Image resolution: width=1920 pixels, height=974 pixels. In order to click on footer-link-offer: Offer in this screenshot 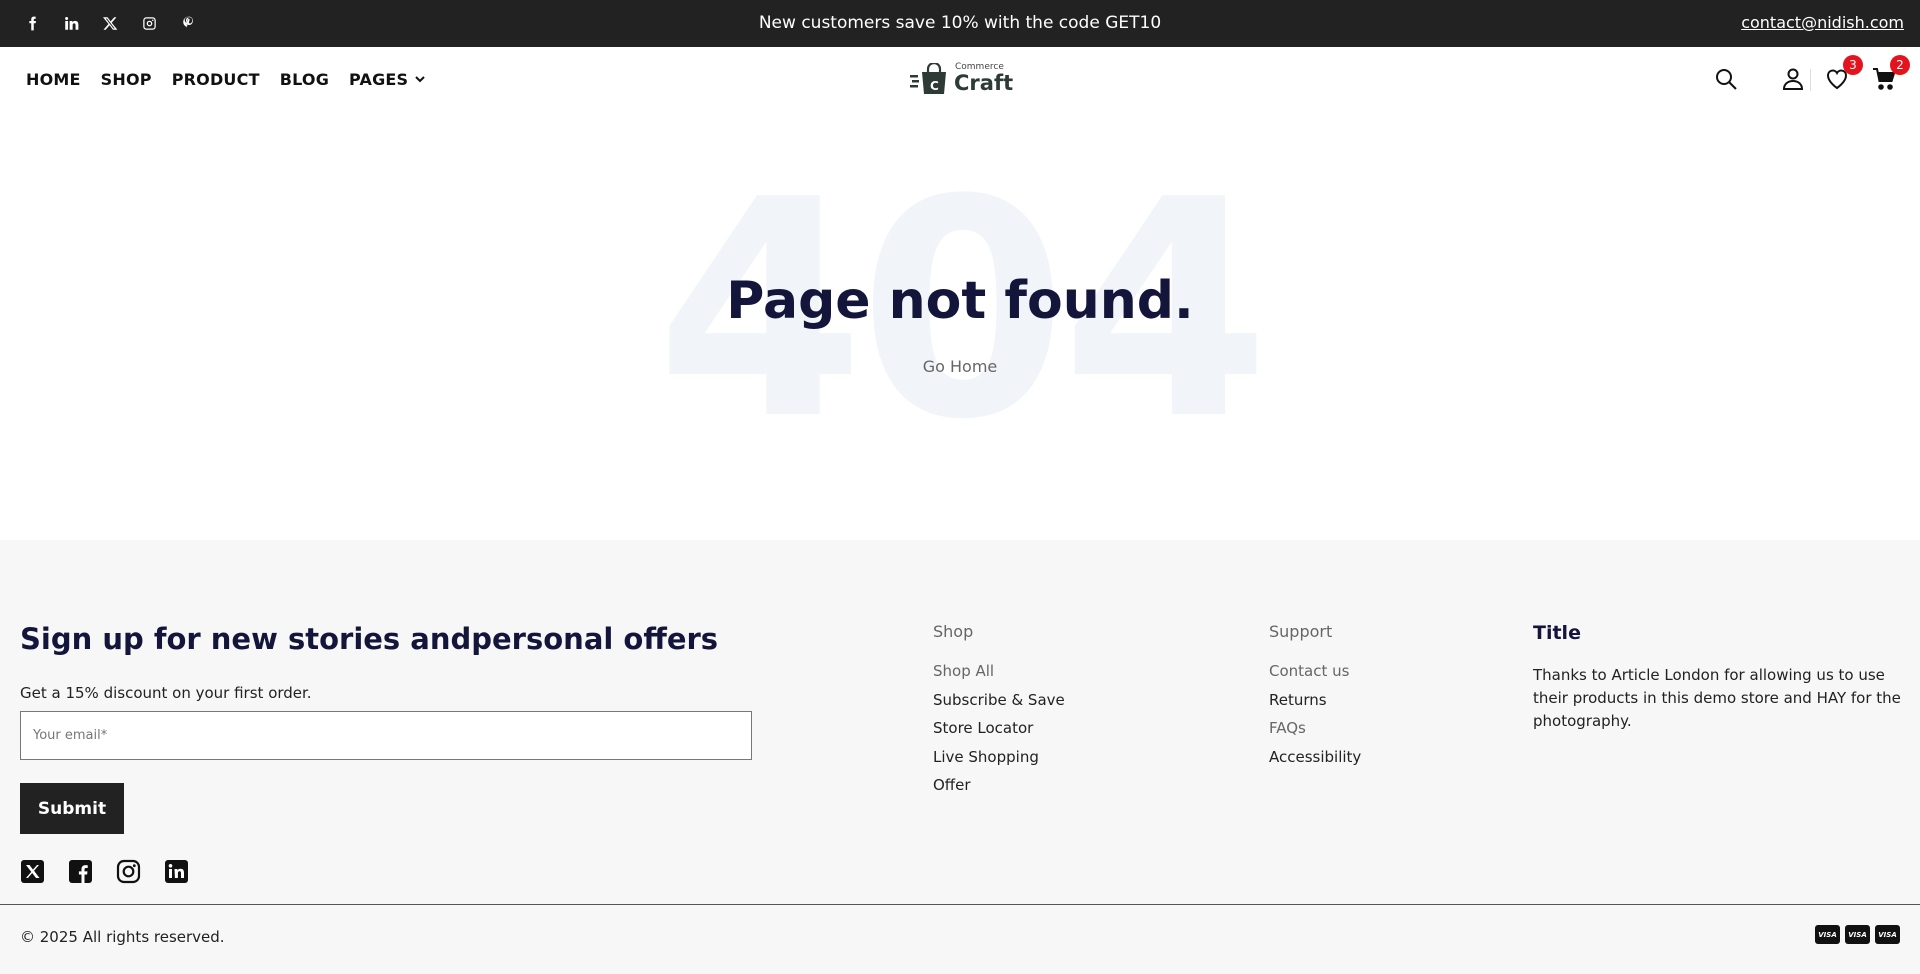, I will do `click(999, 785)`.